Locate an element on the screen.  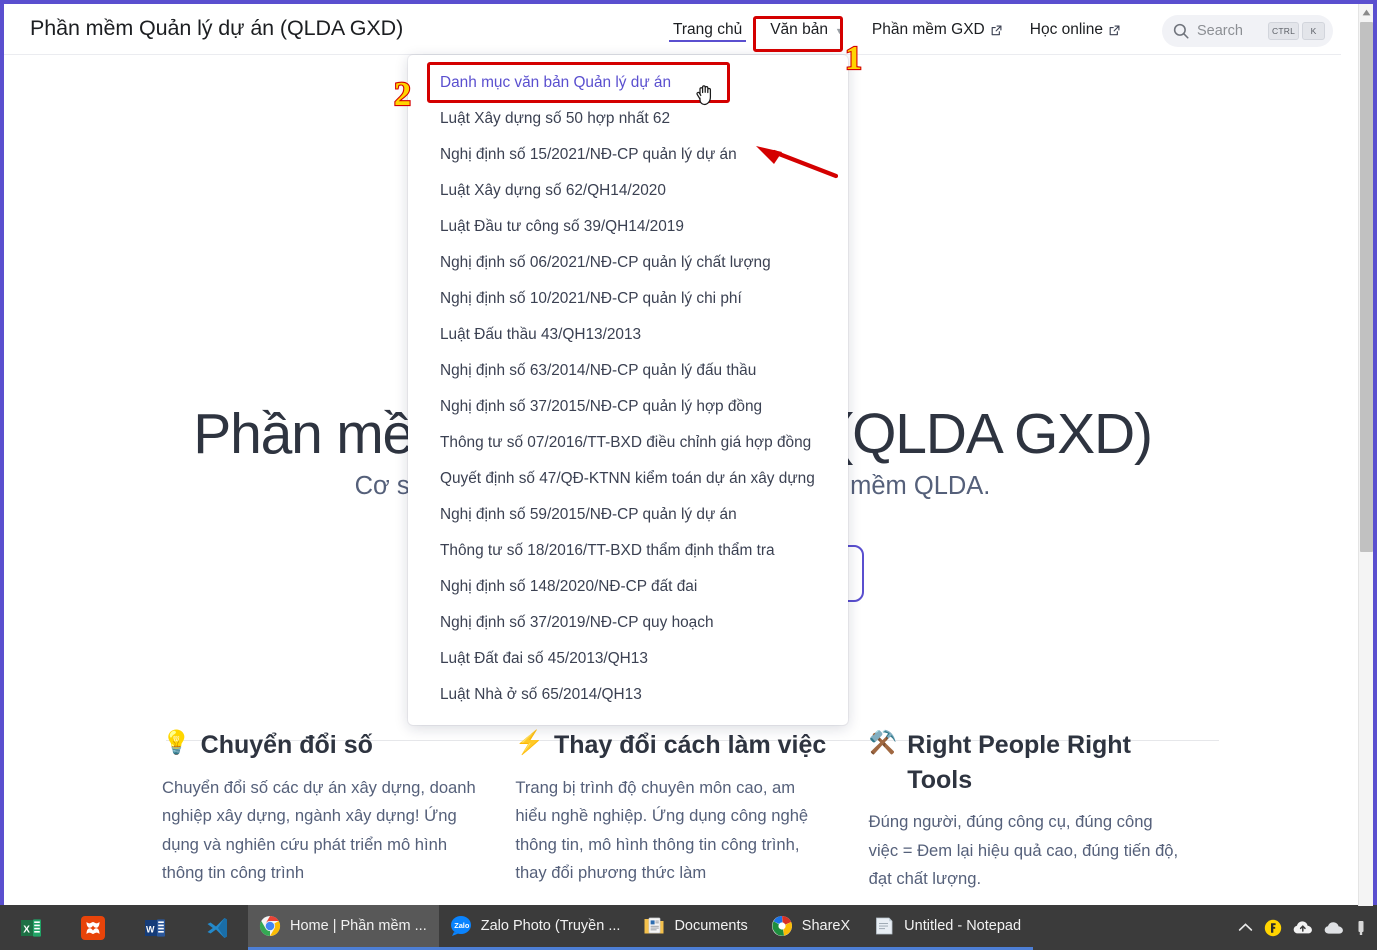
taskbar-window-documents: Documents is located at coordinates (696, 927).